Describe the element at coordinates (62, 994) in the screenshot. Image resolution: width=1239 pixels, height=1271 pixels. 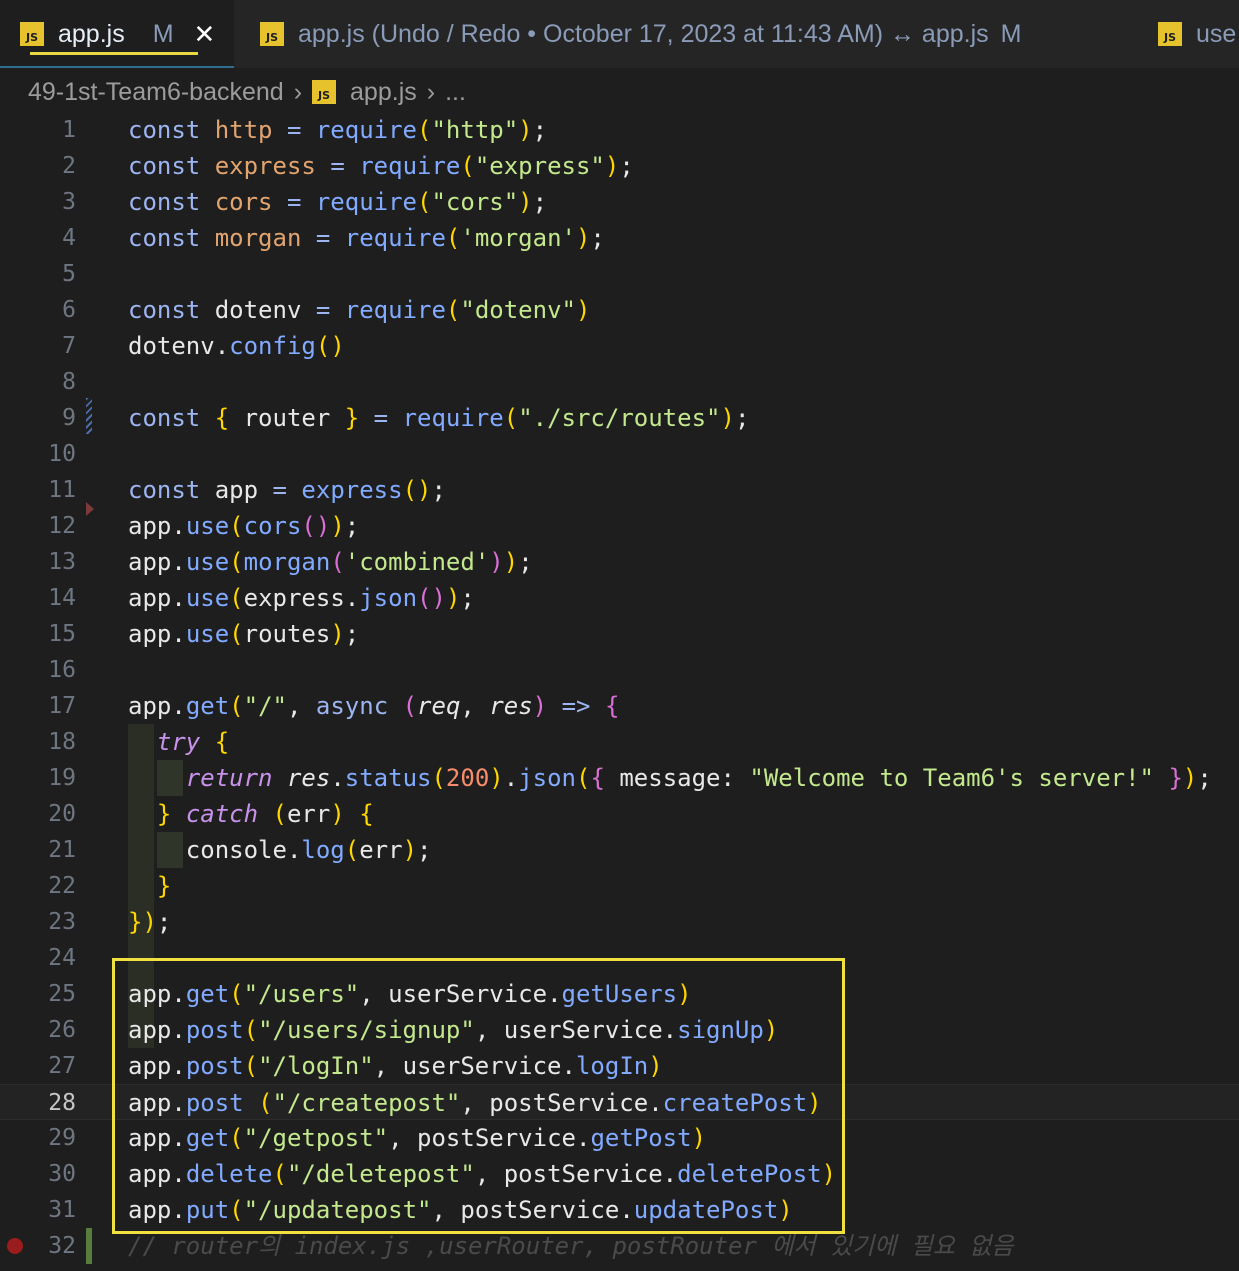
I see `line-number: 25` at that location.